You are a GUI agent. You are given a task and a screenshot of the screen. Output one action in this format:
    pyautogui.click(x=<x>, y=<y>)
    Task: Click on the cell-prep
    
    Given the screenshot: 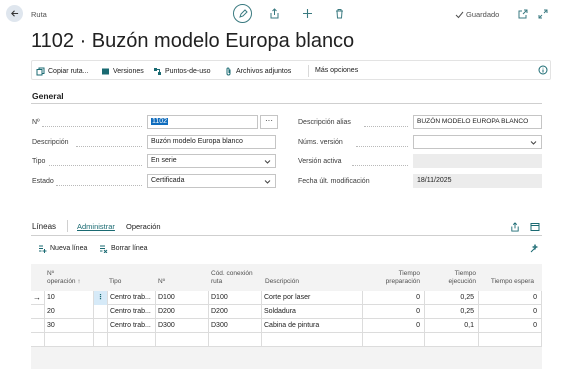 What is the action you would take?
    pyautogui.click(x=393, y=340)
    